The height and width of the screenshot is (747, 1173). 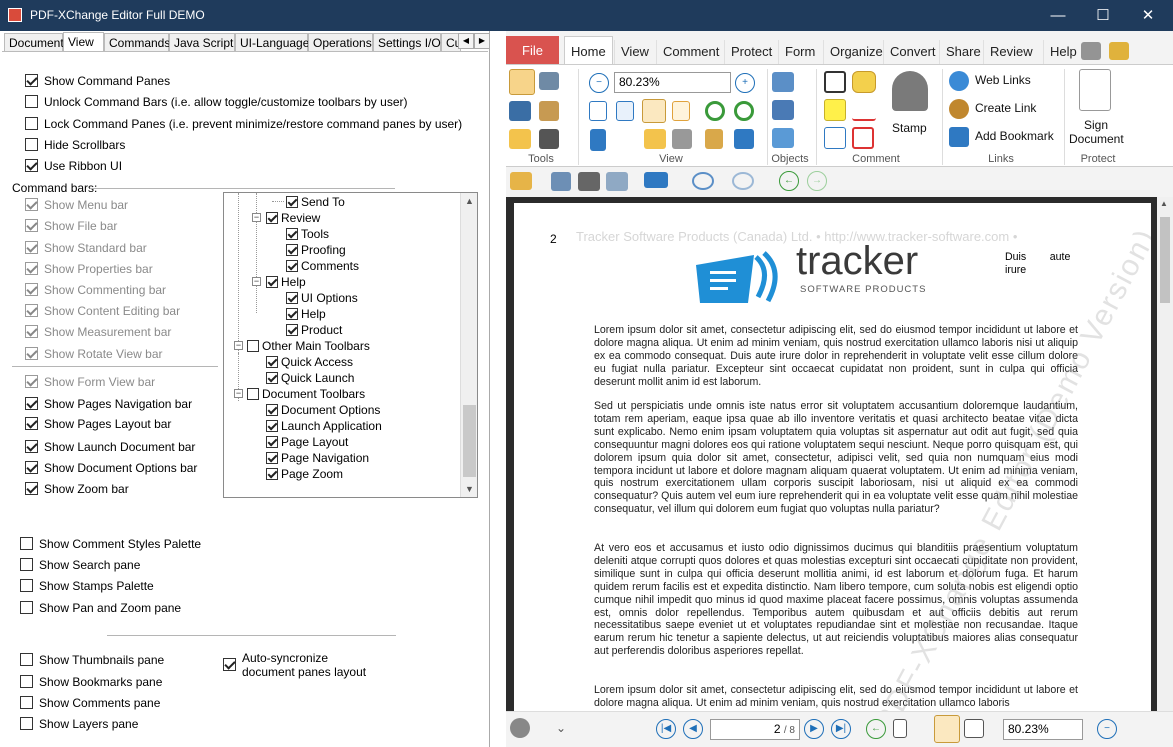 What do you see at coordinates (1107, 729) in the screenshot?
I see `status-zoom-out-icon: −` at bounding box center [1107, 729].